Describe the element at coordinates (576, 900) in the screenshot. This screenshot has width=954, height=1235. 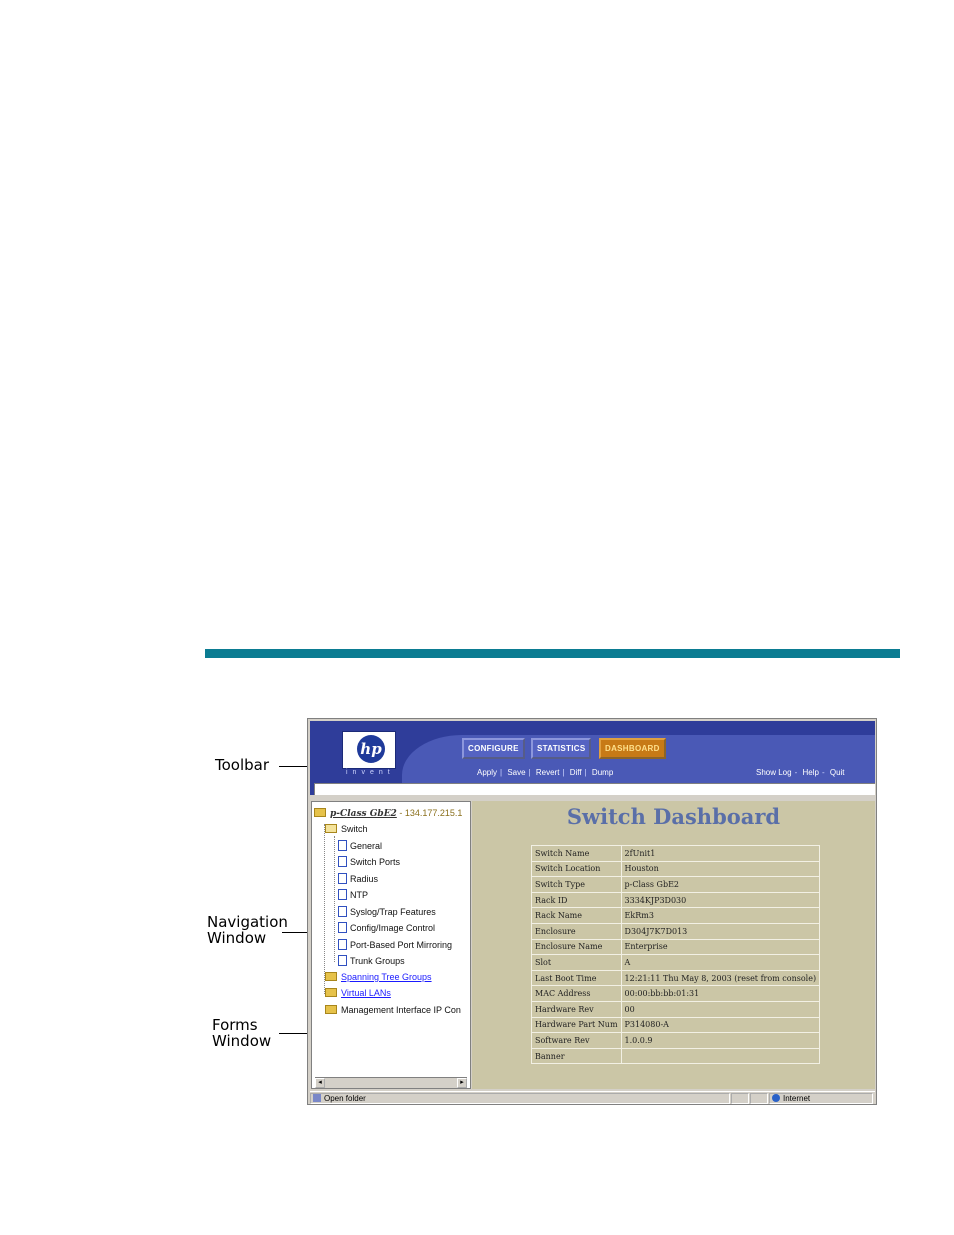
I see `info-label: Rack ID` at that location.